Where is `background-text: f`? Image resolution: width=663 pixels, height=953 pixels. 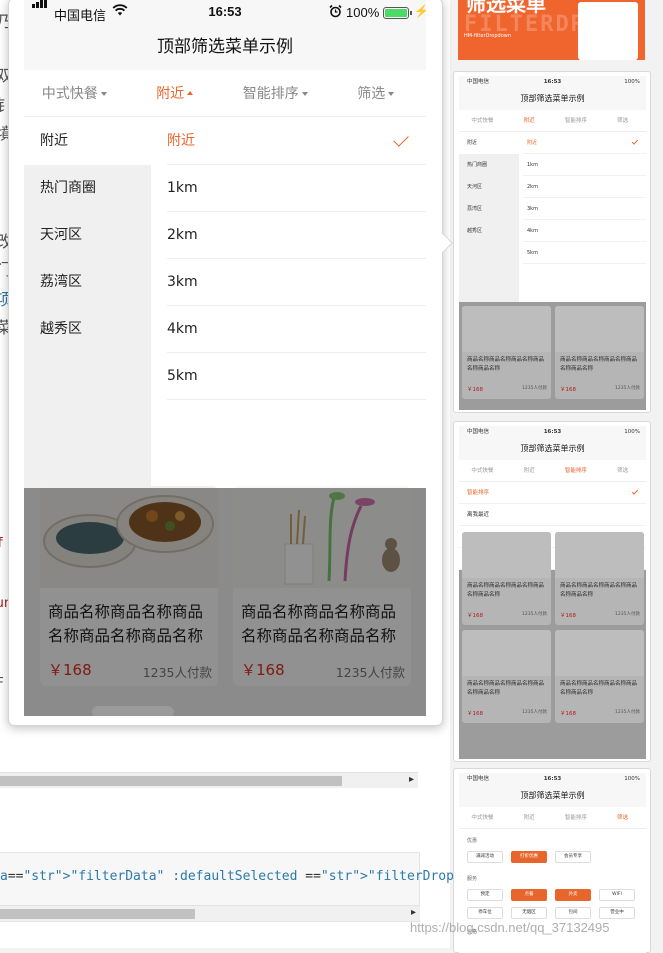 background-text: f is located at coordinates (2, 543).